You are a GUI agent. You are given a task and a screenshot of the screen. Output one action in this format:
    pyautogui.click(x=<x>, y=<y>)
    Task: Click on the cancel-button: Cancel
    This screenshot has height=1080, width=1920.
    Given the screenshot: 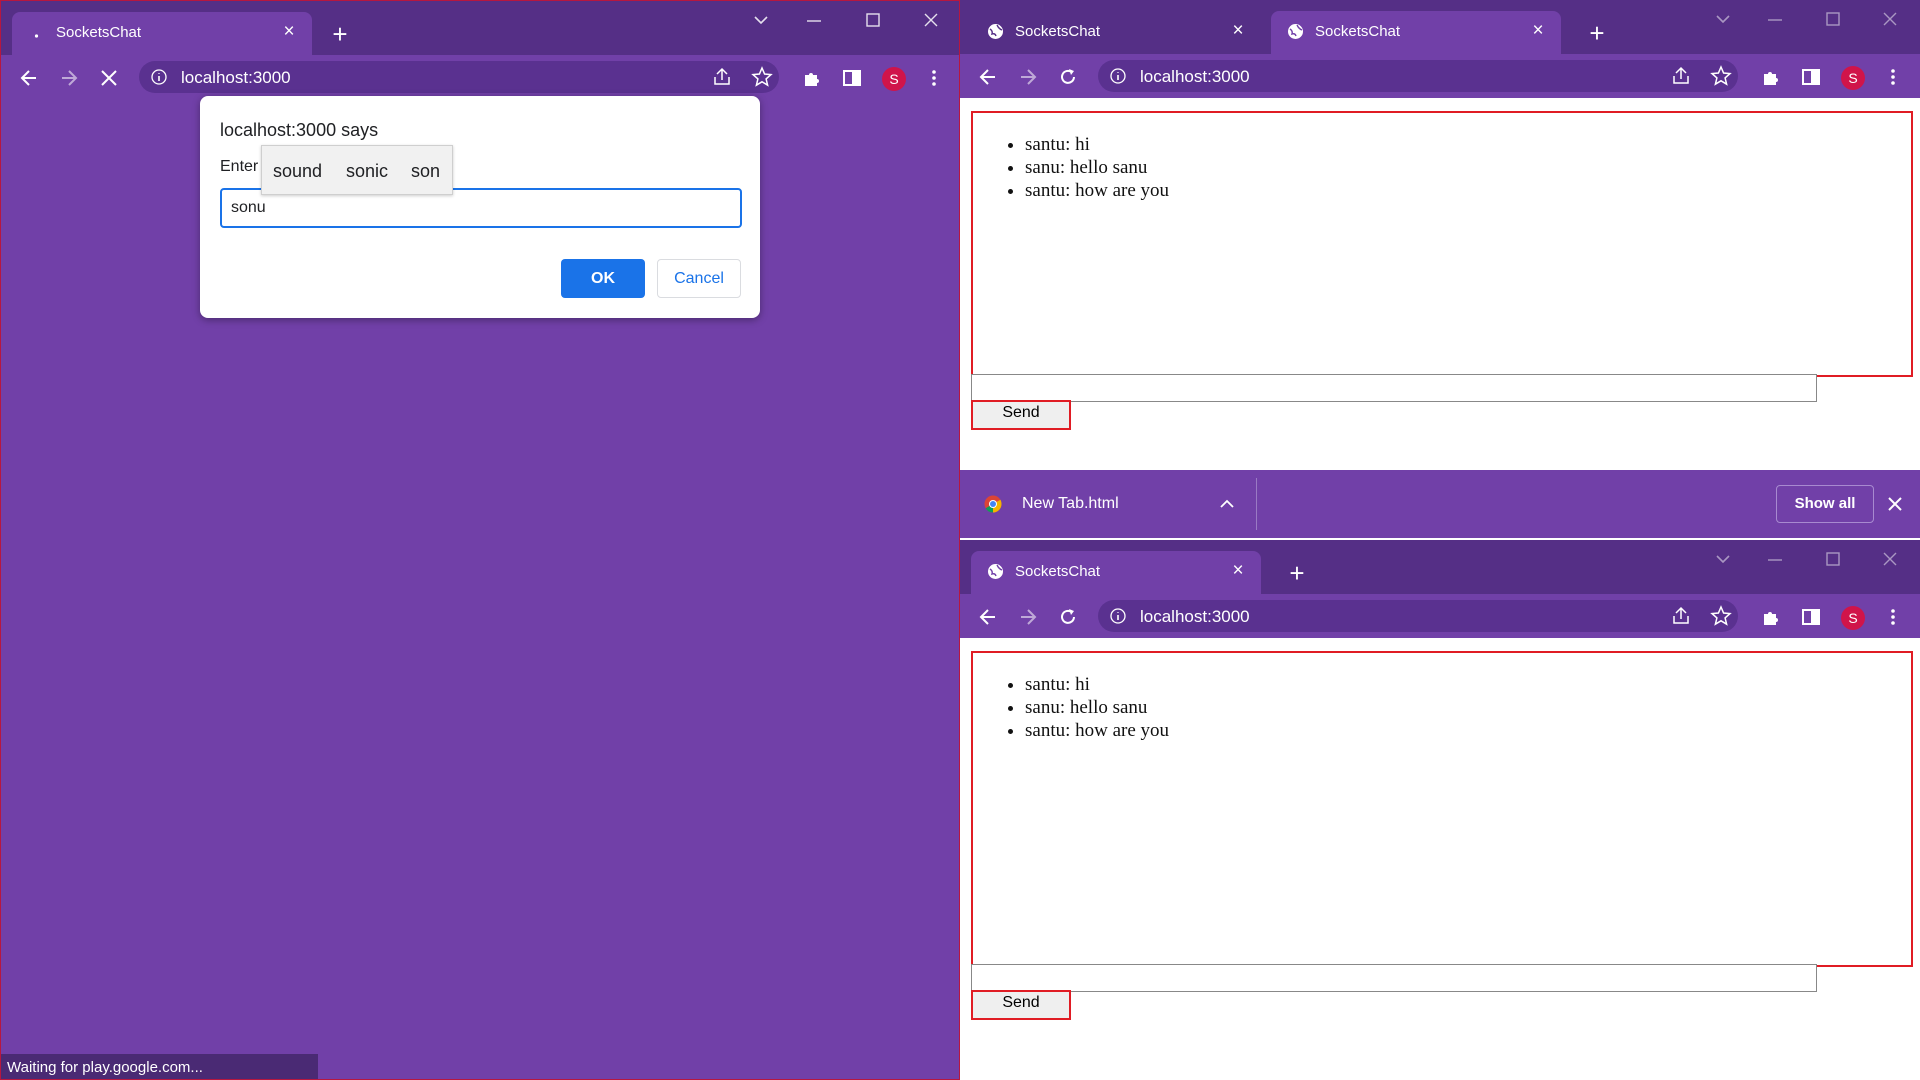 What is the action you would take?
    pyautogui.click(x=699, y=278)
    